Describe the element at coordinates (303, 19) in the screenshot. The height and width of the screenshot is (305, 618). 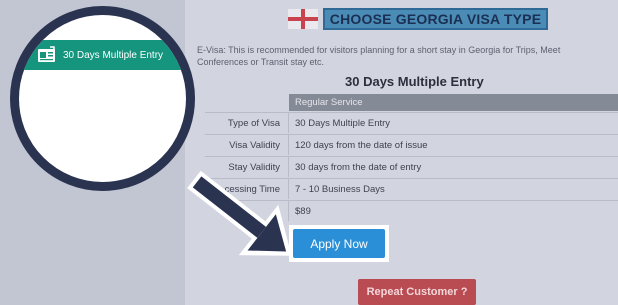
I see `georgia-flag-icon` at that location.